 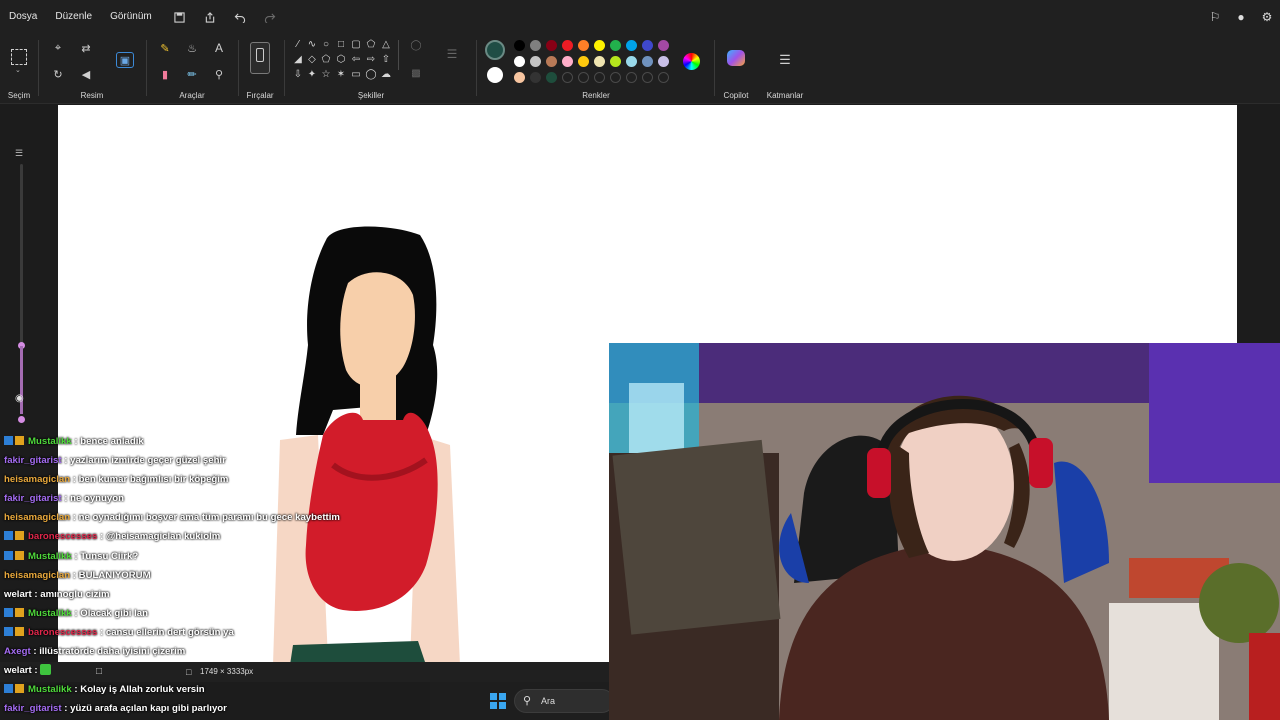 What do you see at coordinates (180, 17) in the screenshot?
I see `save-icon` at bounding box center [180, 17].